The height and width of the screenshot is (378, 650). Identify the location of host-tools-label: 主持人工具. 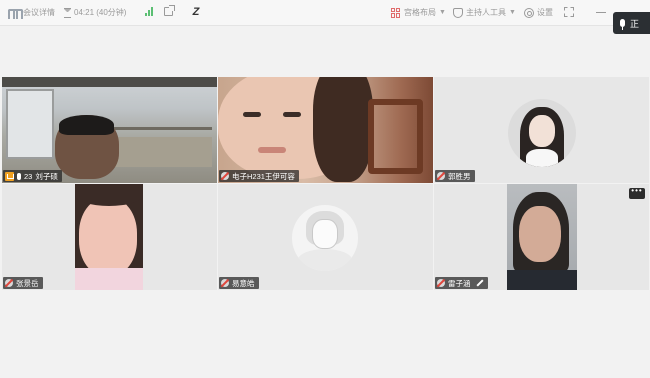
(486, 12).